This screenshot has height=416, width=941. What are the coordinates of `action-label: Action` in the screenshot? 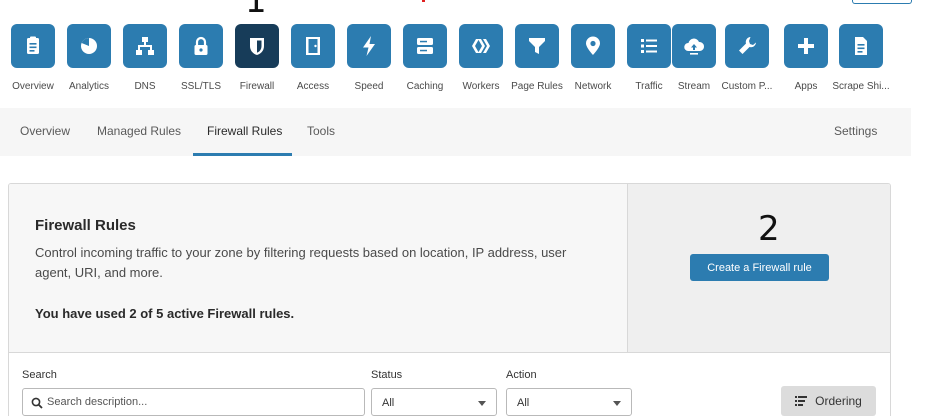 It's located at (521, 375).